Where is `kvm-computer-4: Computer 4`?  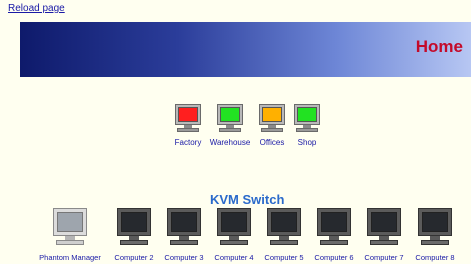 kvm-computer-4: Computer 4 is located at coordinates (234, 235).